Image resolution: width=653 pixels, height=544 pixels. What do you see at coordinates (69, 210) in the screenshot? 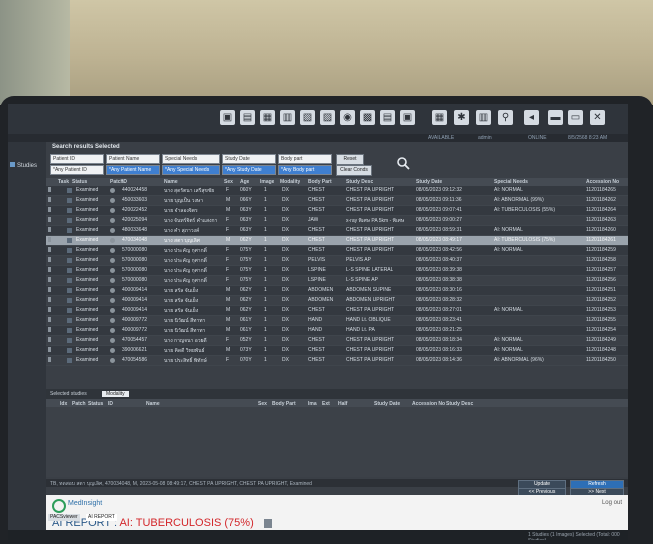
I see `status-icon` at bounding box center [69, 210].